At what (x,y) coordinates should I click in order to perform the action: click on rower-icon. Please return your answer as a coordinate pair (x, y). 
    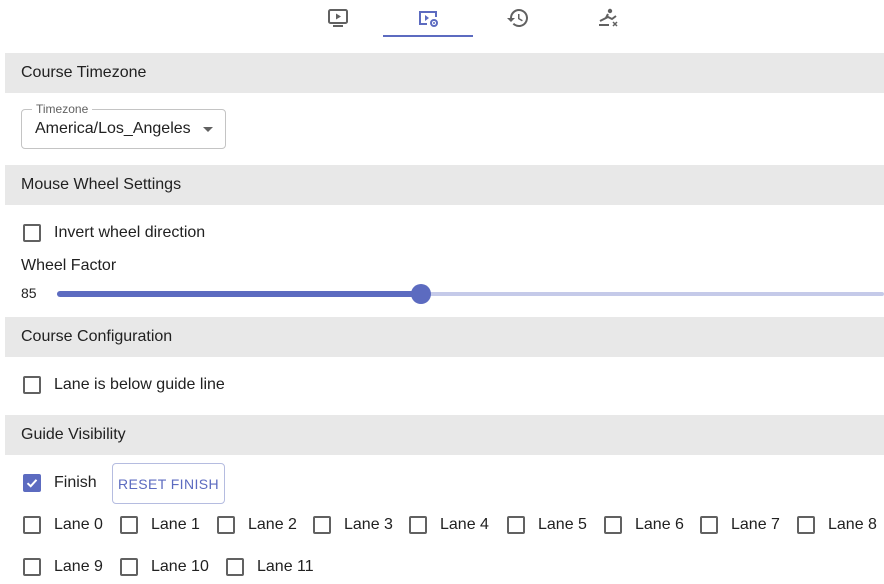
    Looking at the image, I should click on (608, 17).